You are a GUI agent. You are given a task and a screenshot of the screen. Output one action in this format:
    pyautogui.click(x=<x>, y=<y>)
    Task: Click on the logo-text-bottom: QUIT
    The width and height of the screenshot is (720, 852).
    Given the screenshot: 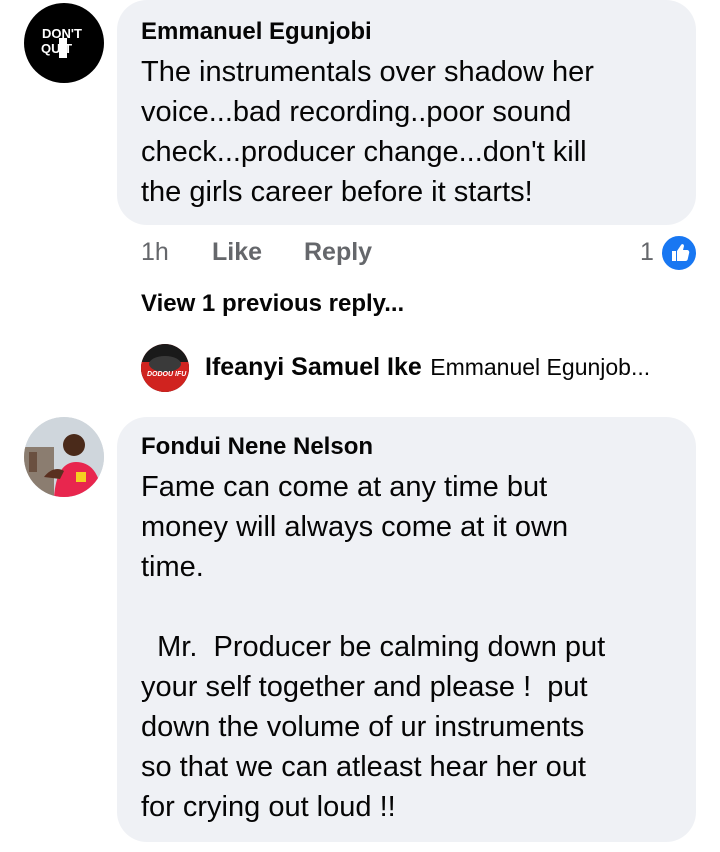 What is the action you would take?
    pyautogui.click(x=57, y=48)
    